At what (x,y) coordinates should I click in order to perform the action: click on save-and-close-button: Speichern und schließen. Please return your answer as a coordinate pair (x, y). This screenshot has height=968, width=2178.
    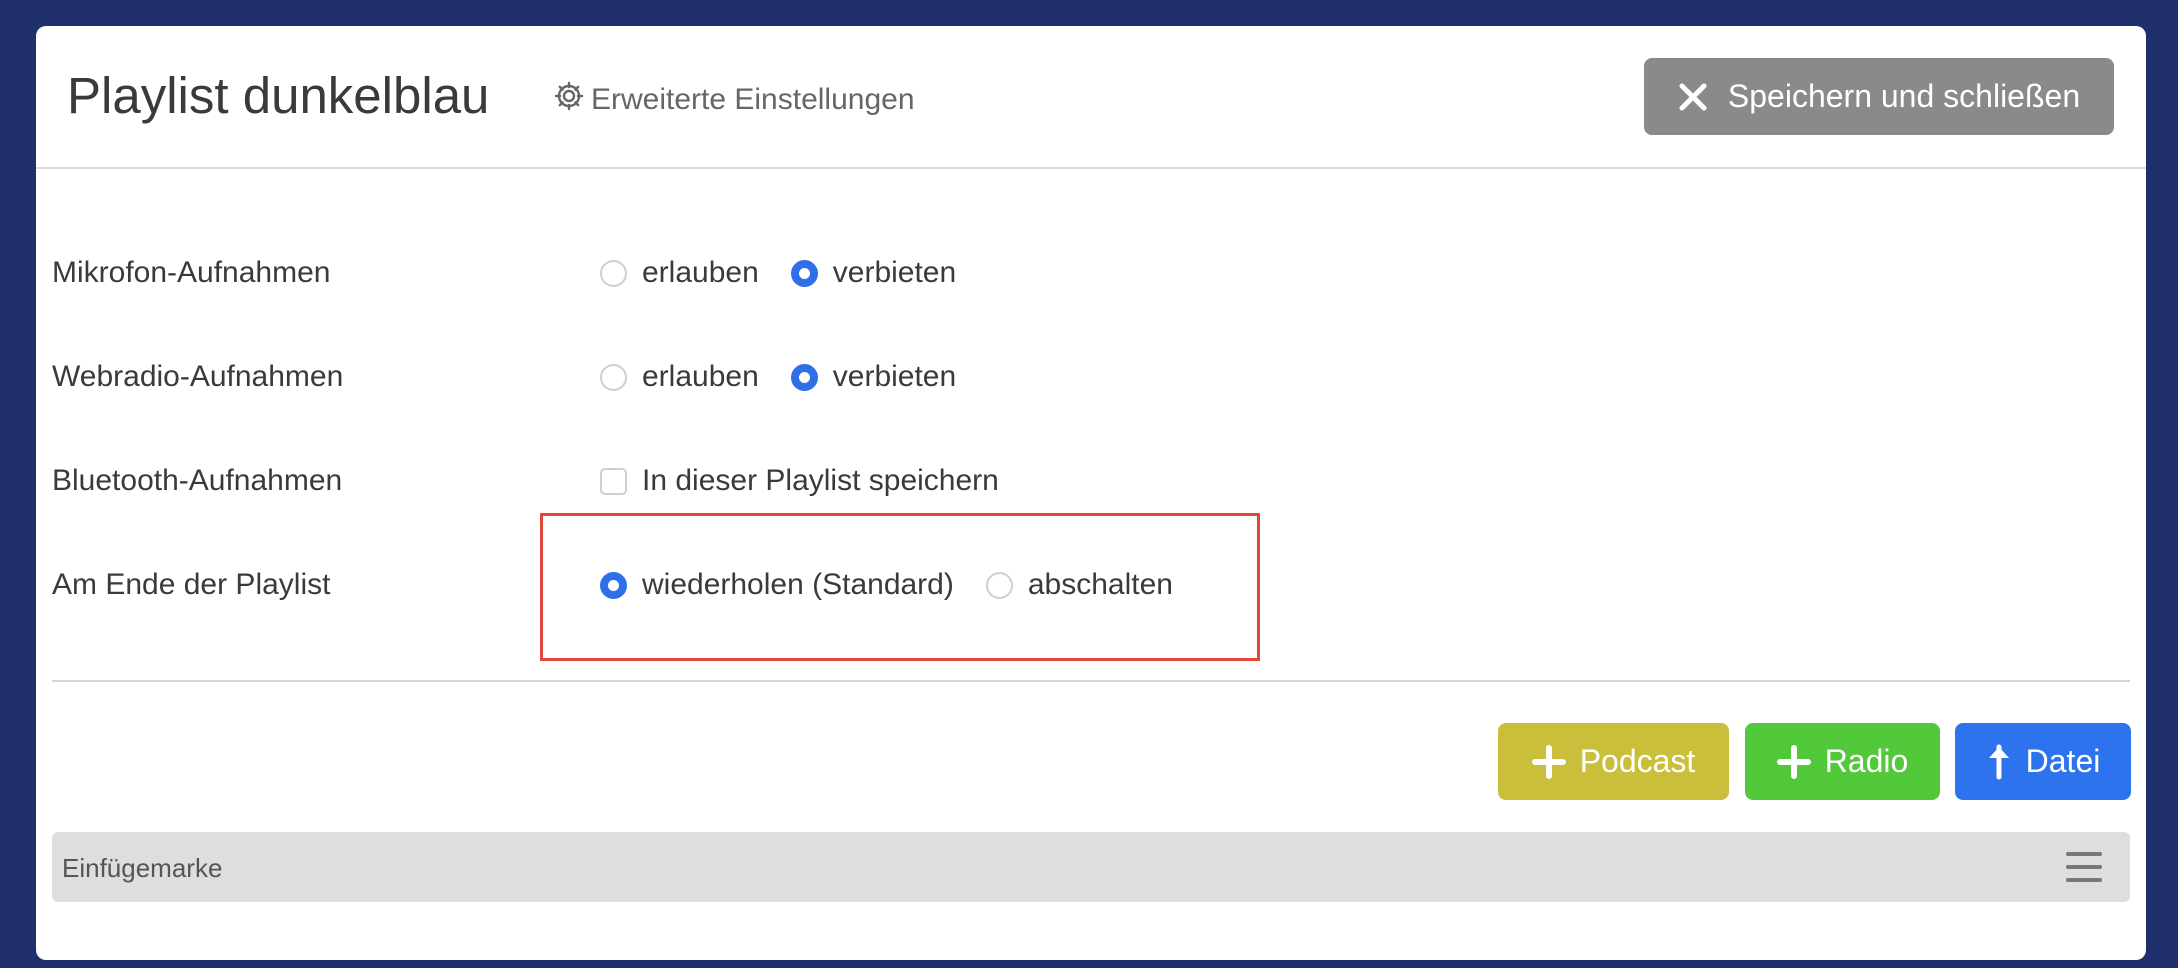
    Looking at the image, I should click on (1879, 96).